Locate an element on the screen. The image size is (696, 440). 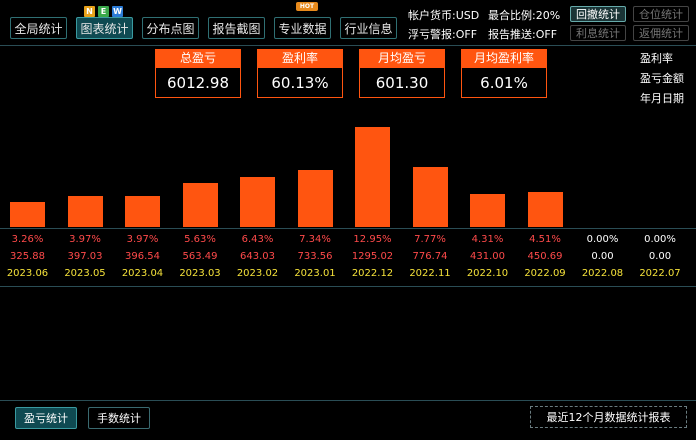
rebate-stats-button: 返佣统计 is located at coordinates (661, 33).